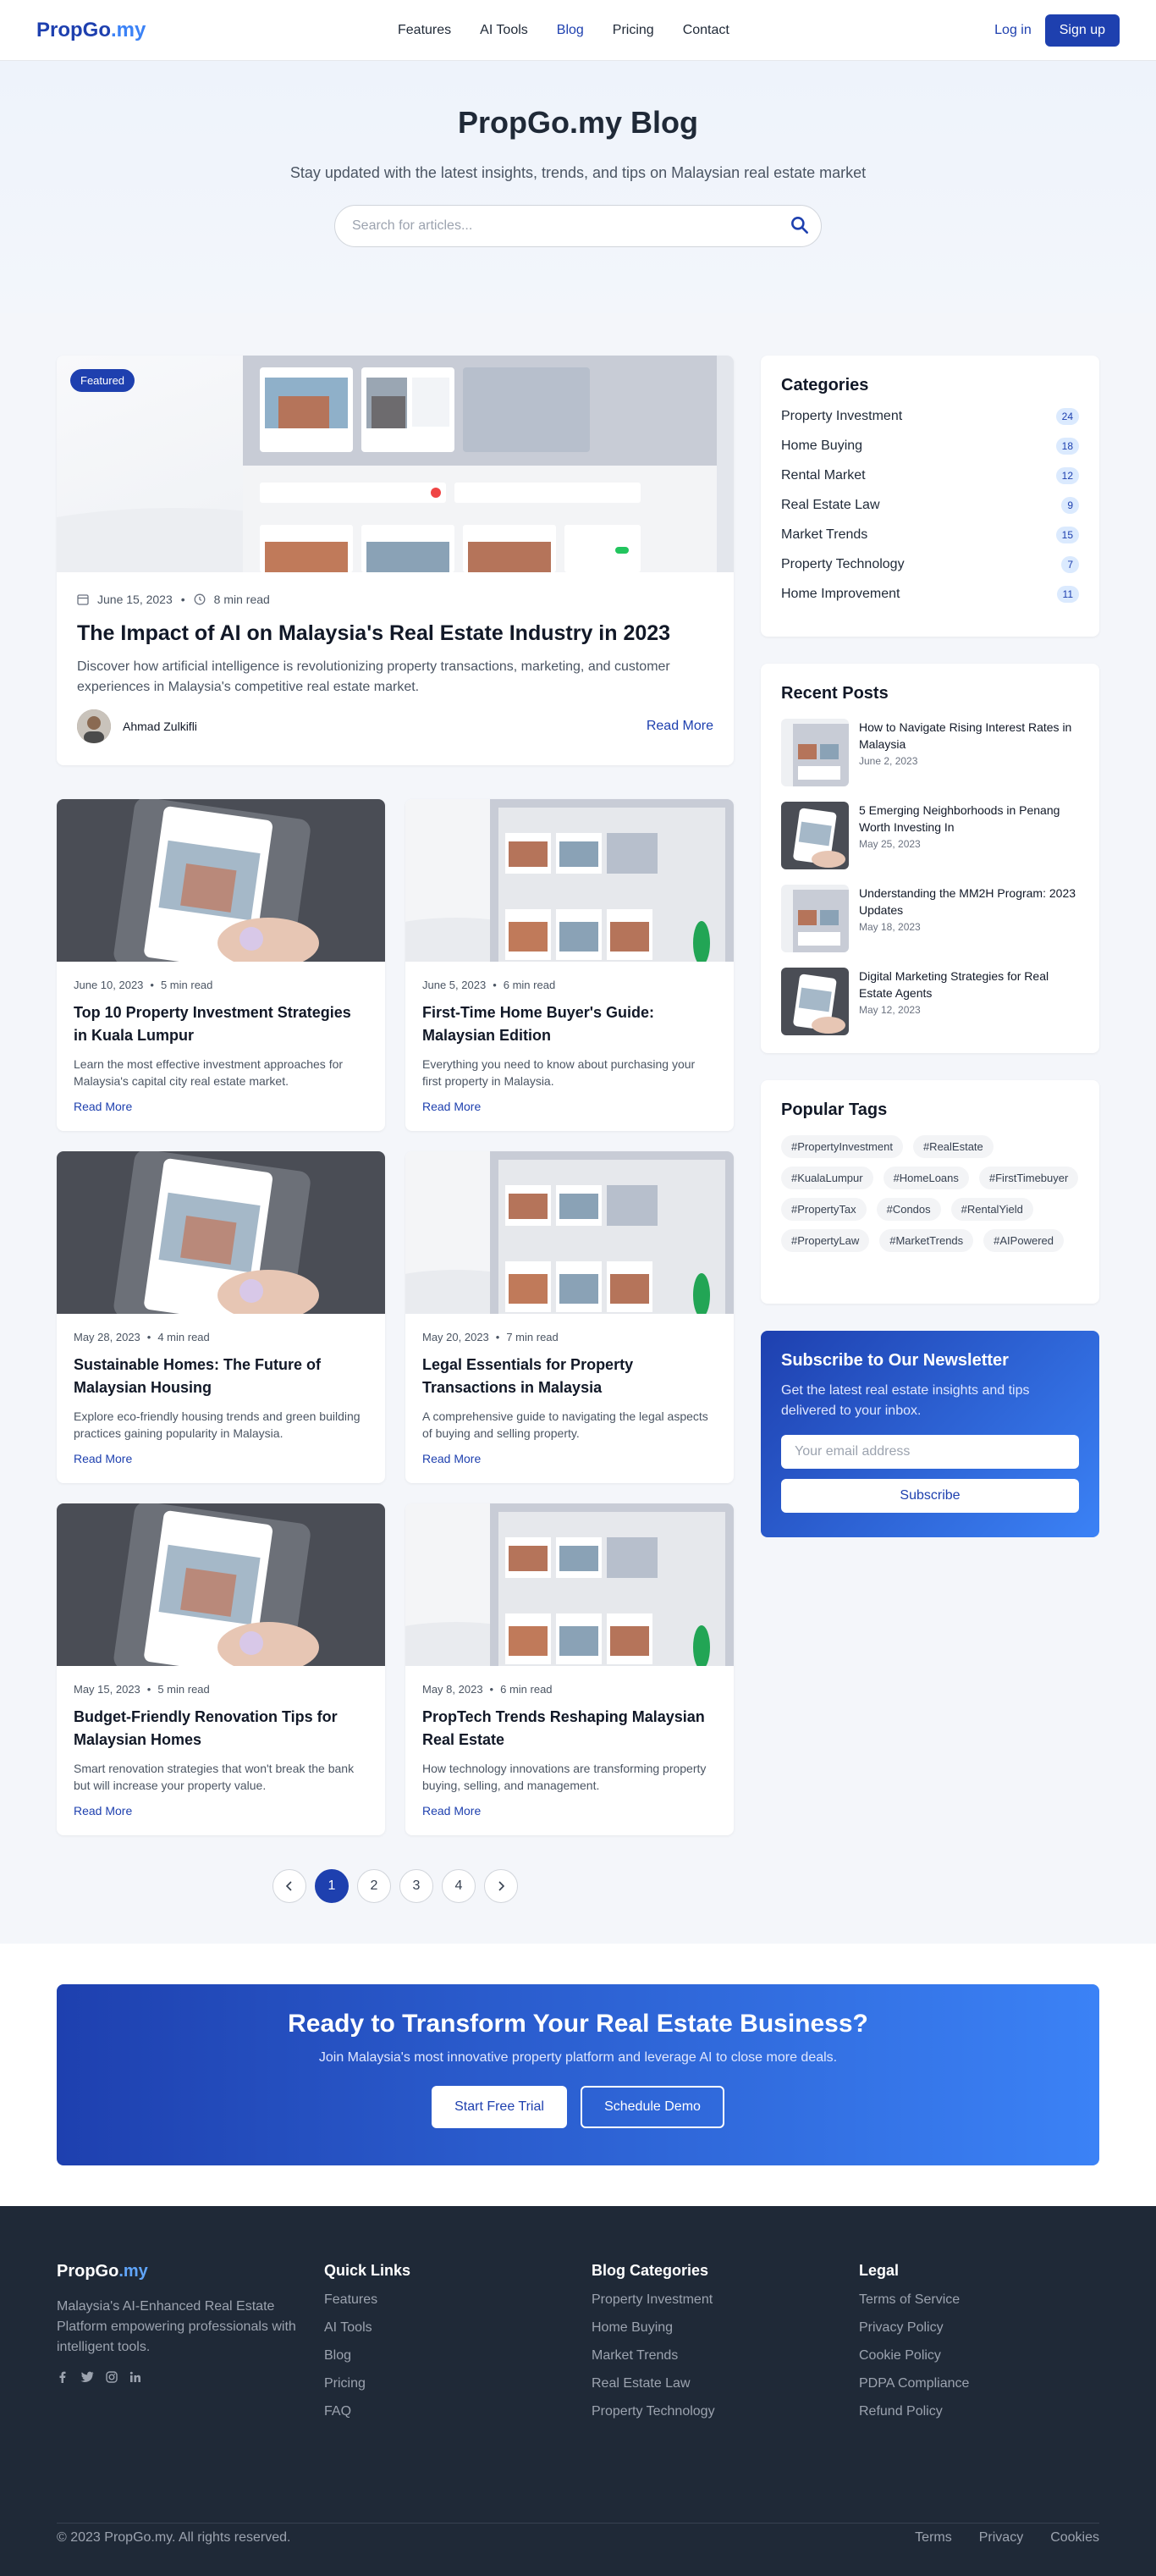  Describe the element at coordinates (1074, 2538) in the screenshot. I see `footer-cookies-link: Cookies` at that location.